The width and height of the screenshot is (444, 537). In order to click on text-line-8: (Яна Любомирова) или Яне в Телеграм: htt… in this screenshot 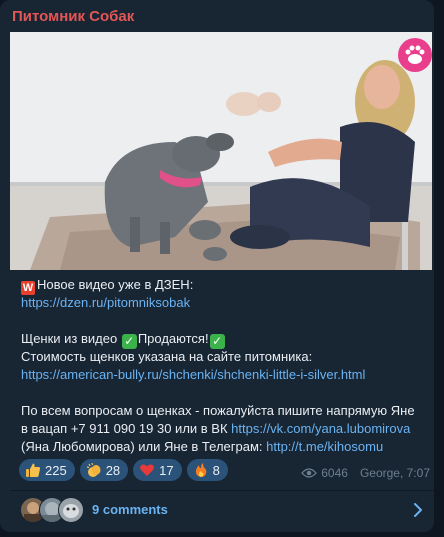, I will do `click(223, 447)`.